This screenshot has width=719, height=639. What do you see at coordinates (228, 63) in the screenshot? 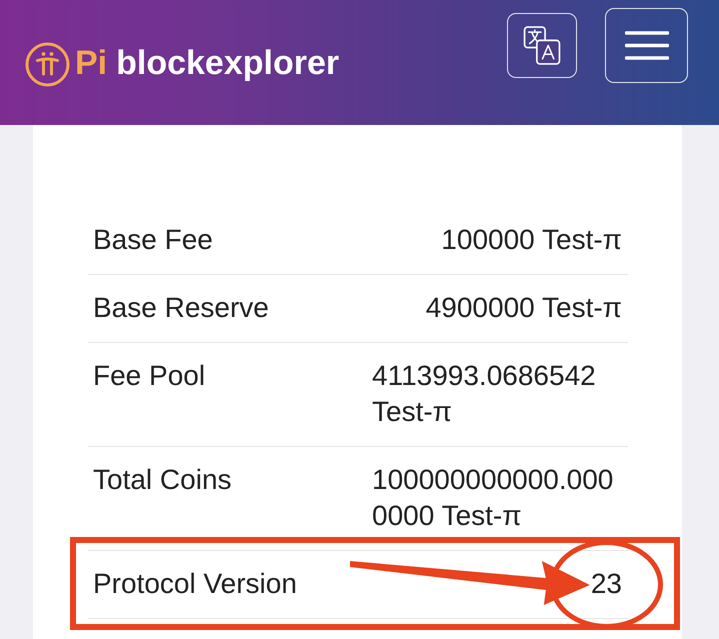
I see `brand-name: blockexplorer` at bounding box center [228, 63].